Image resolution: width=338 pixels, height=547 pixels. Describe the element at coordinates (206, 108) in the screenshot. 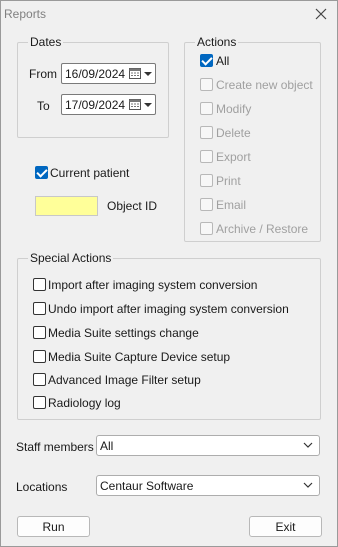

I see `action-modify-checkbox` at that location.